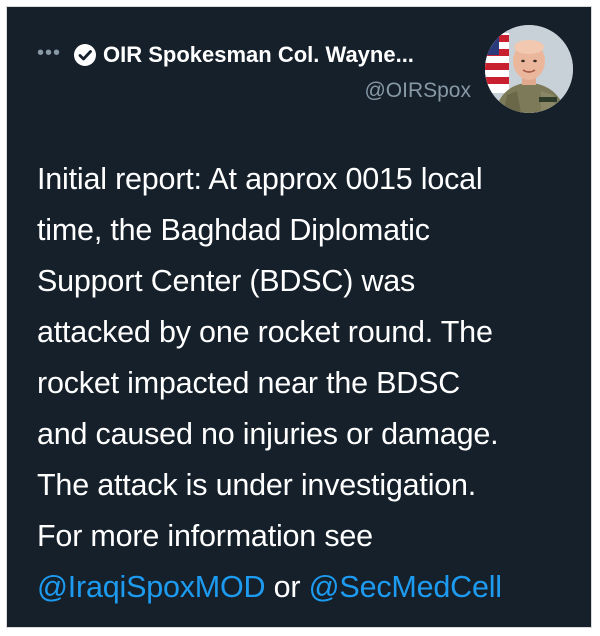 The width and height of the screenshot is (600, 636). Describe the element at coordinates (405, 587) in the screenshot. I see `mention-link-secmedcell: @SecMedCell` at that location.